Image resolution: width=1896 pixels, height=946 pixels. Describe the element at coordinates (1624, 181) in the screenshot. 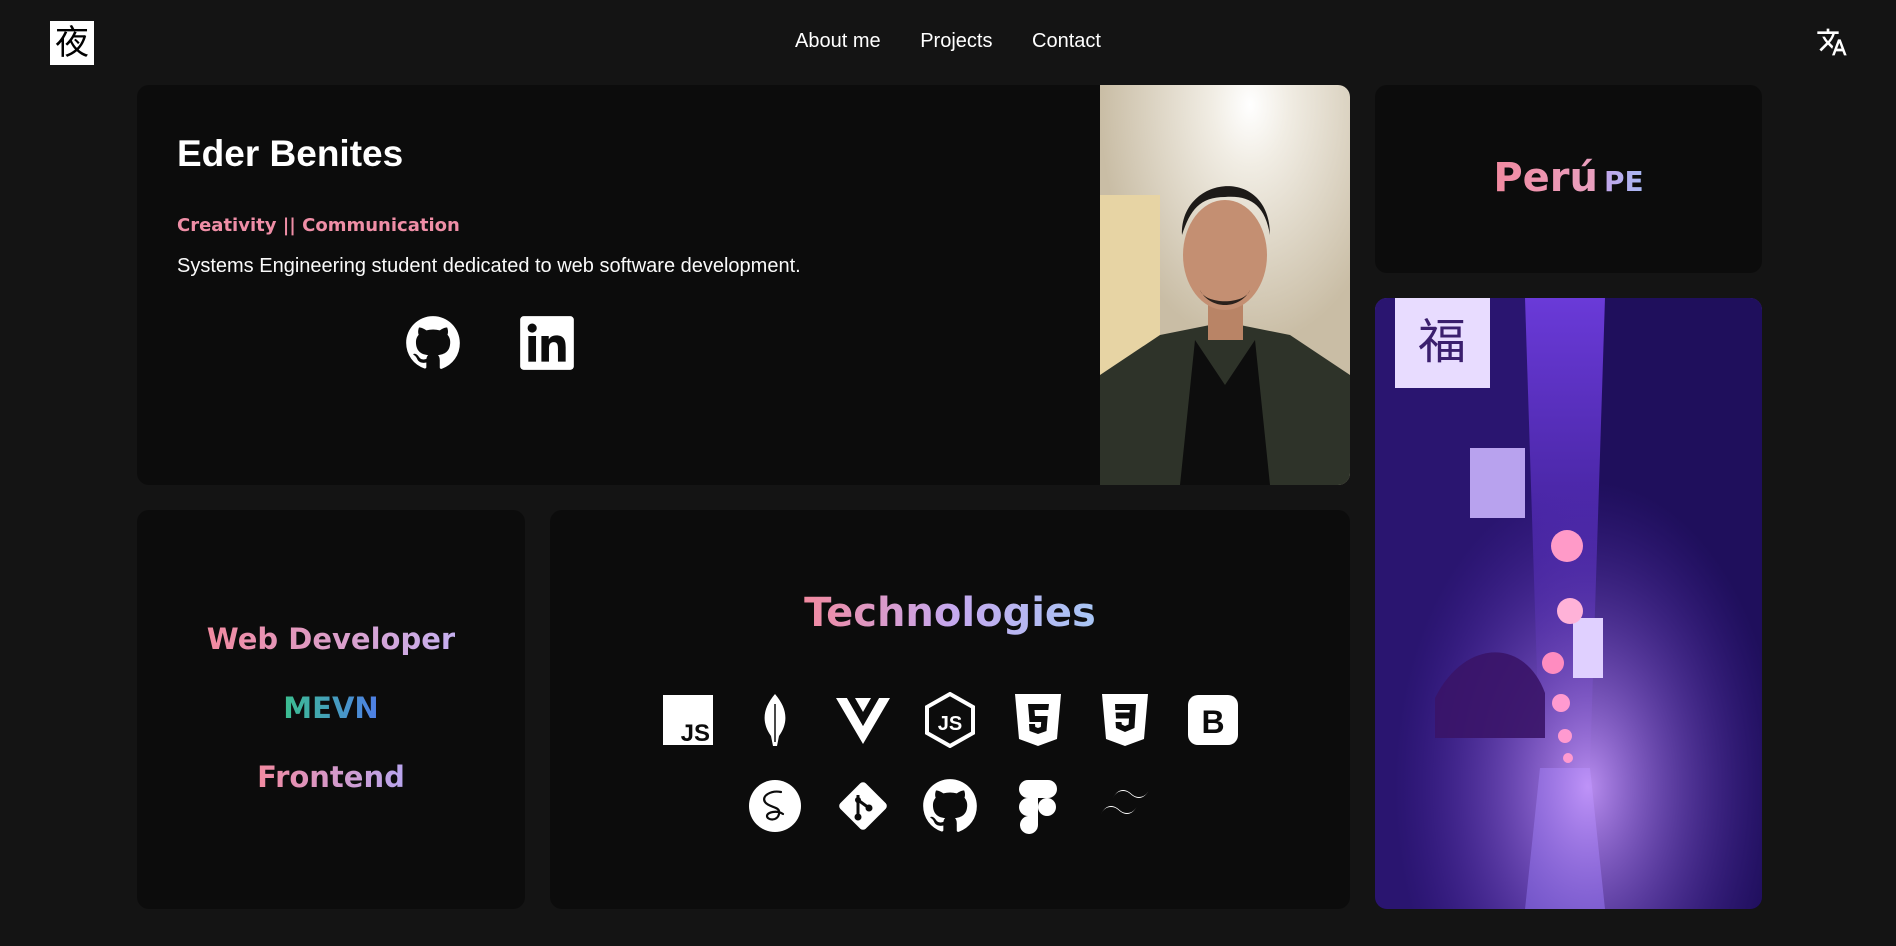

I see `country-code: PE` at that location.